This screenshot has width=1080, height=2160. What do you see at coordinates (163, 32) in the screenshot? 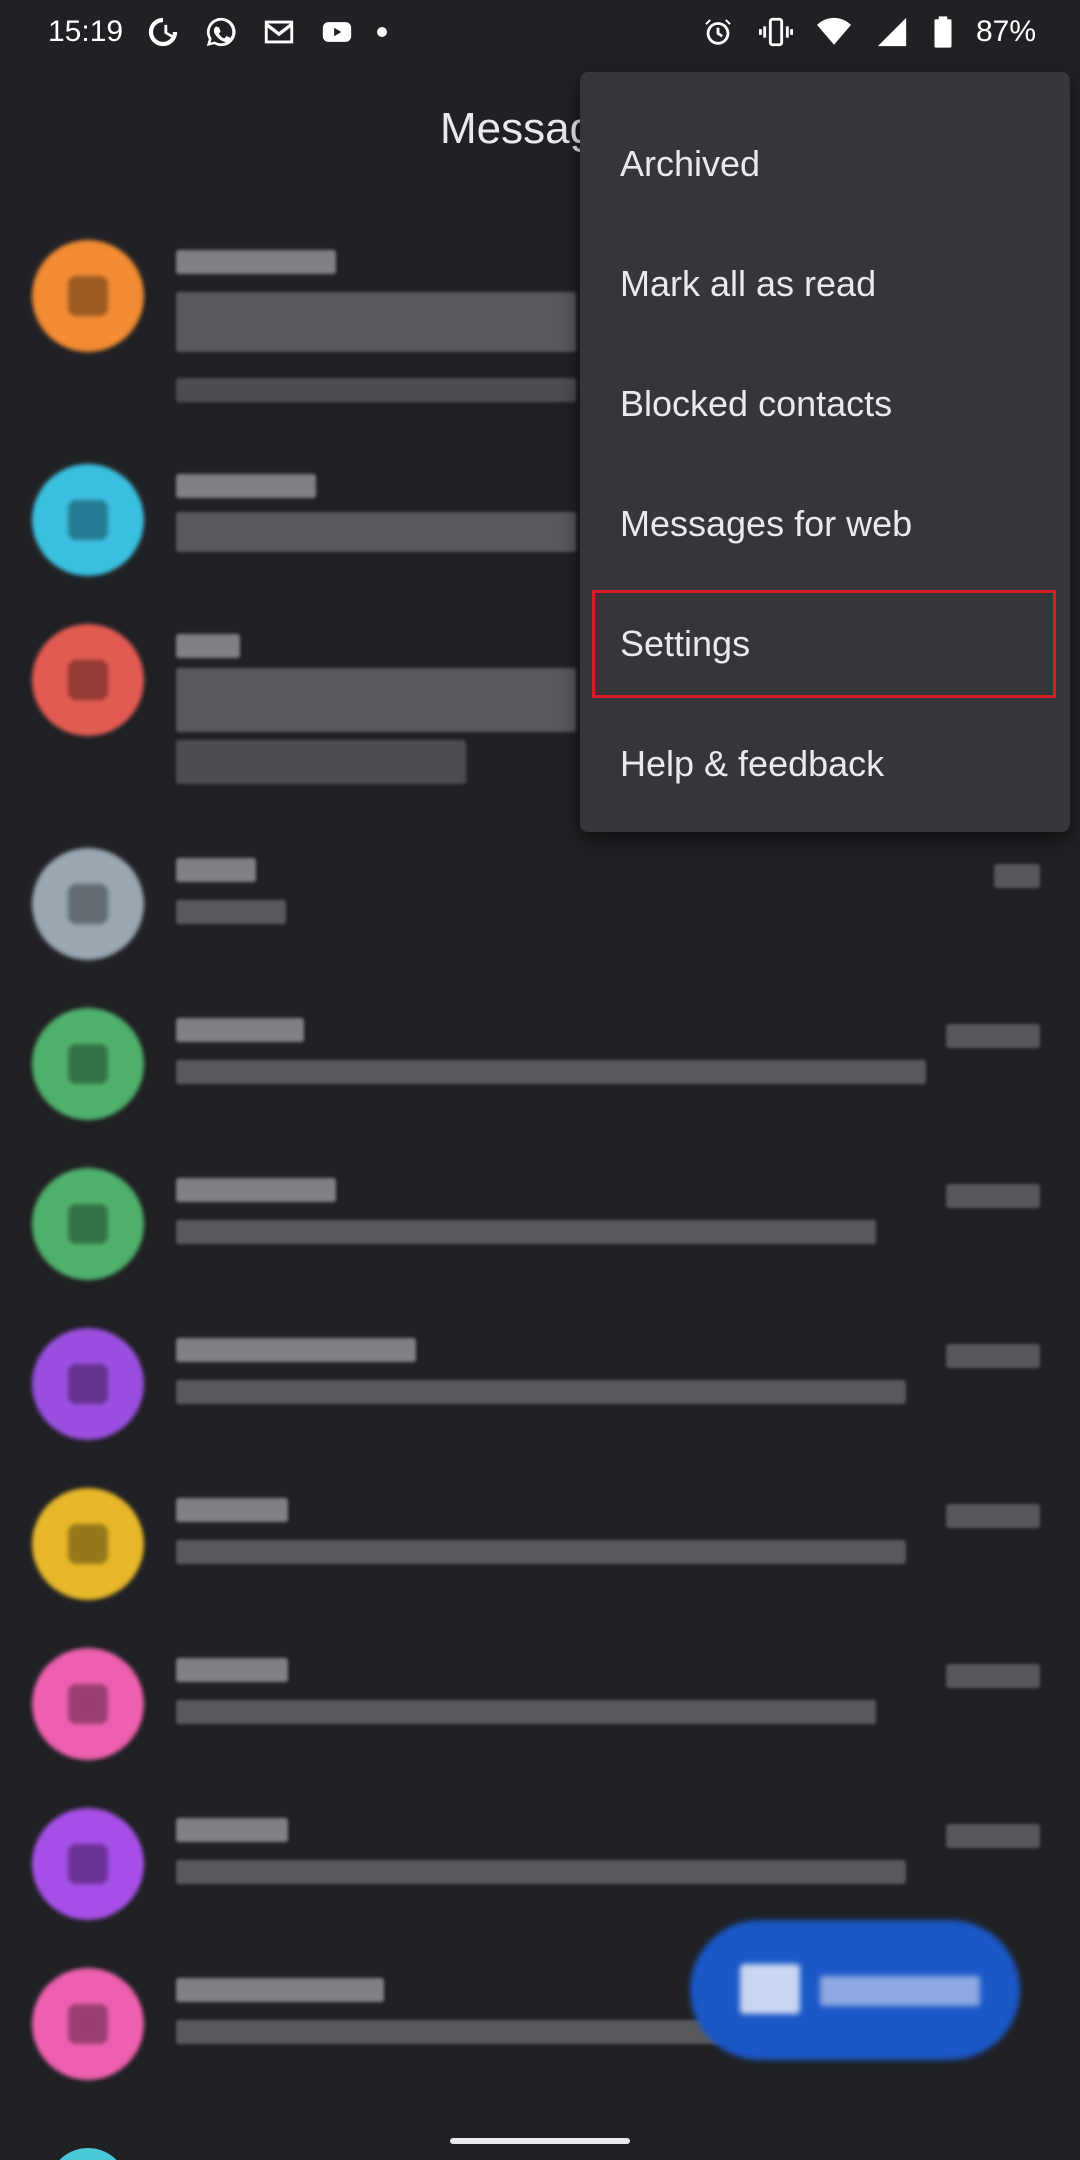
I see `data-saver-icon` at bounding box center [163, 32].